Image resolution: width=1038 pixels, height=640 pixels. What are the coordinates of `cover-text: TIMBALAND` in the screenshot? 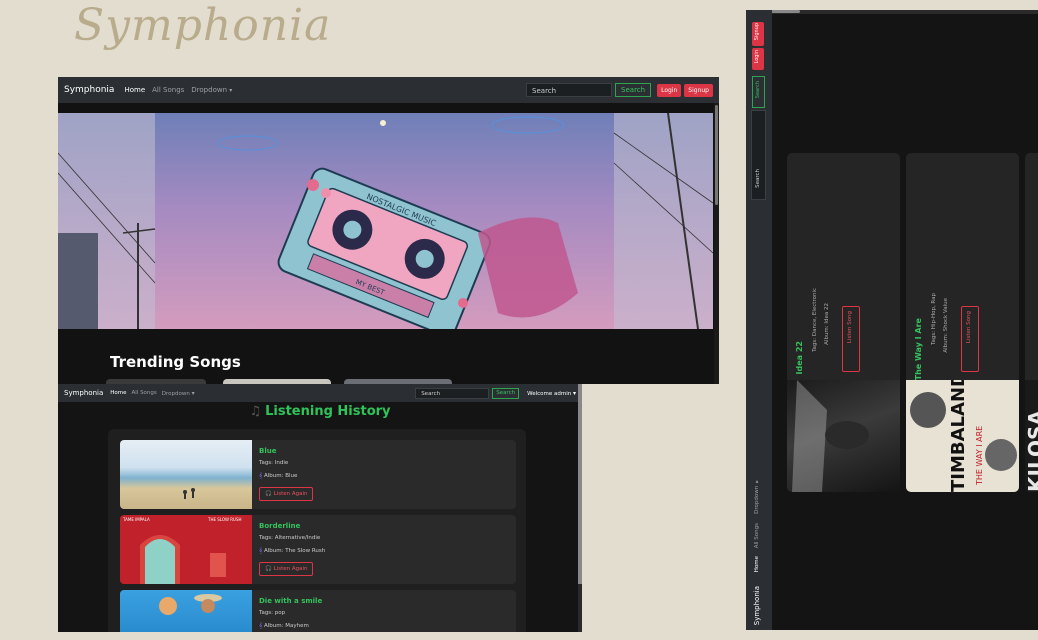 It's located at (958, 436).